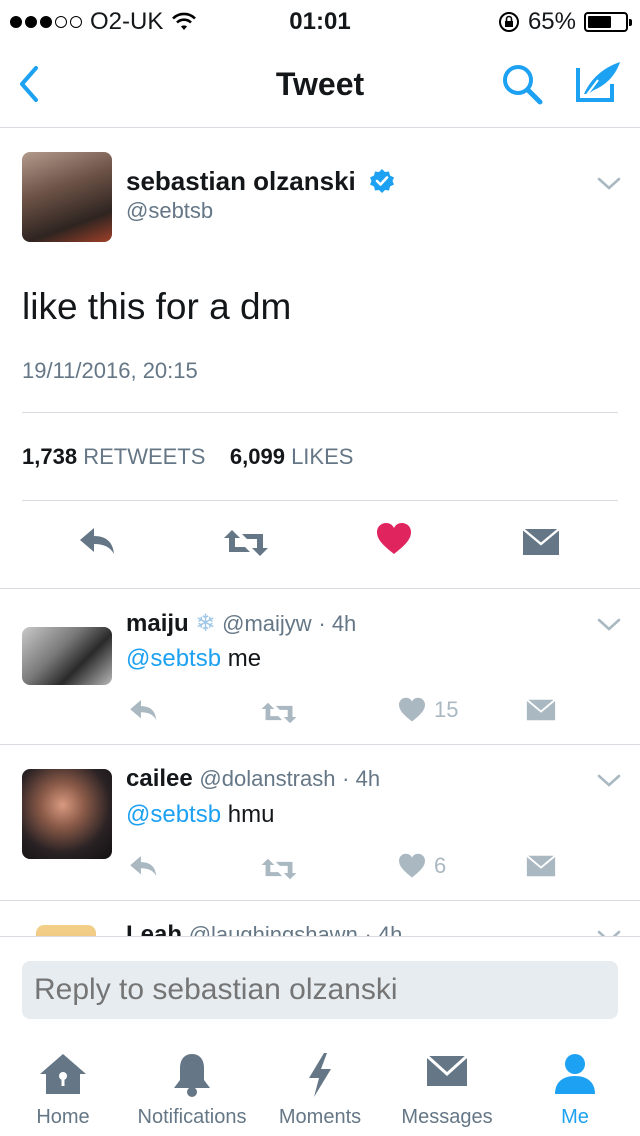  I want to click on home-icon, so click(63, 1074).